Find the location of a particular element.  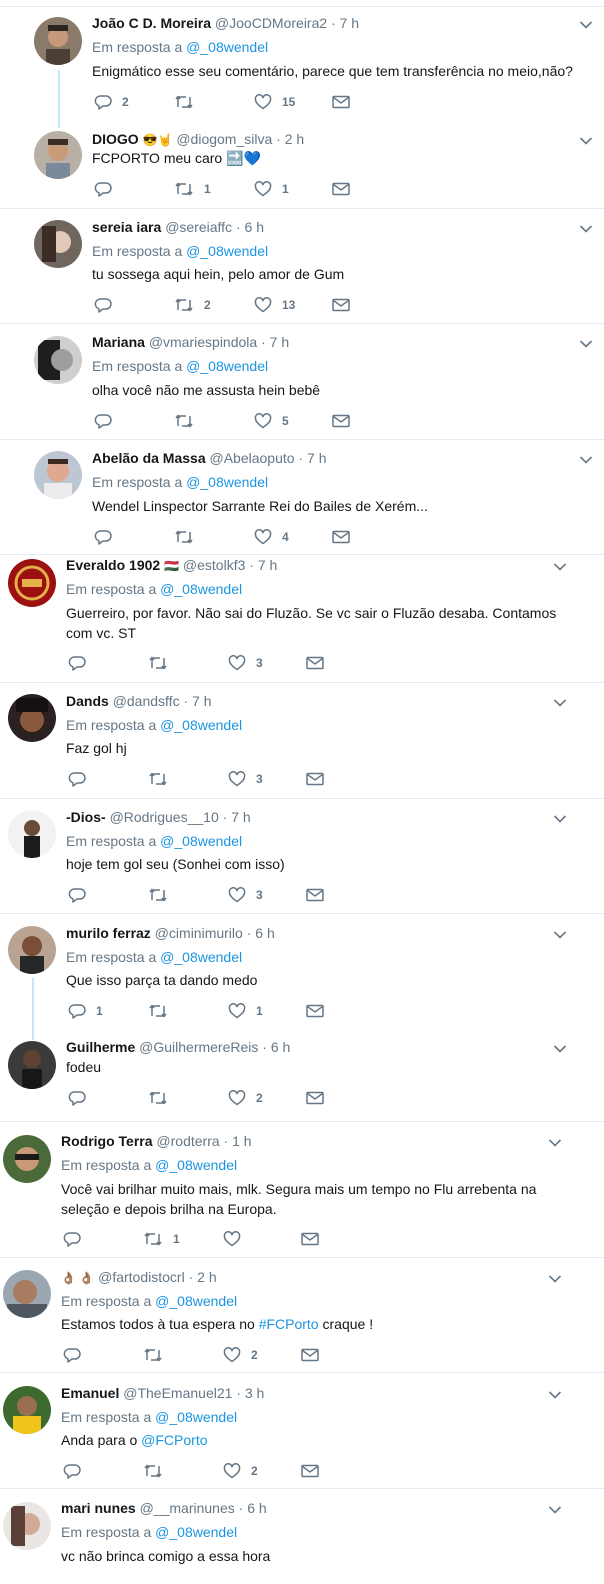

display-name: sereia iara is located at coordinates (126, 227).